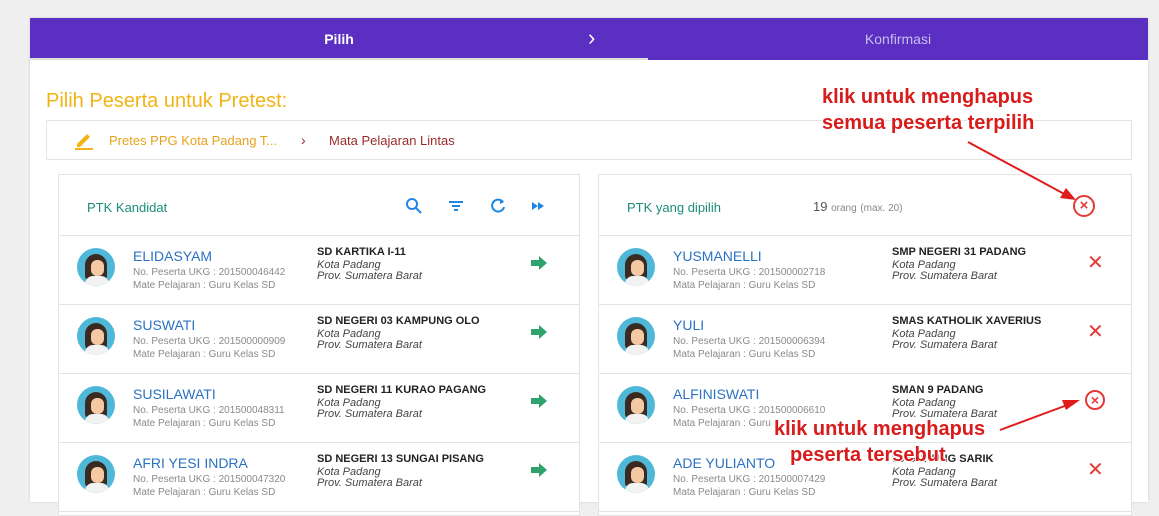 This screenshot has height=516, width=1159. Describe the element at coordinates (1095, 400) in the screenshot. I see `remove-participant-icon: ×` at that location.